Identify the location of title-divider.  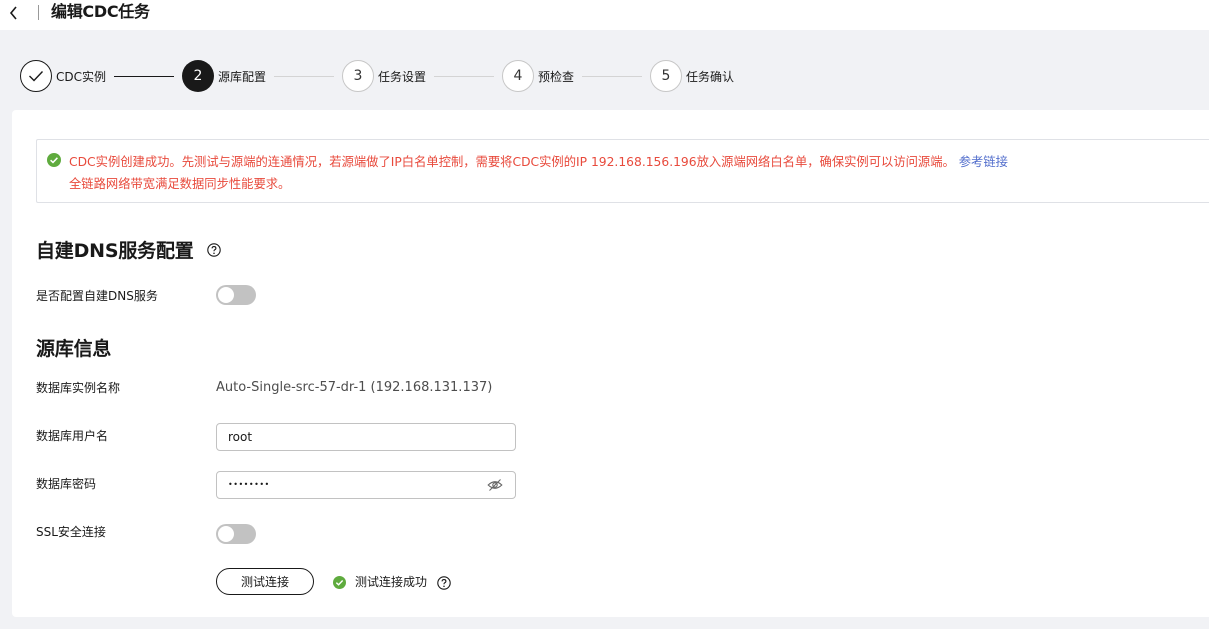
(38, 12).